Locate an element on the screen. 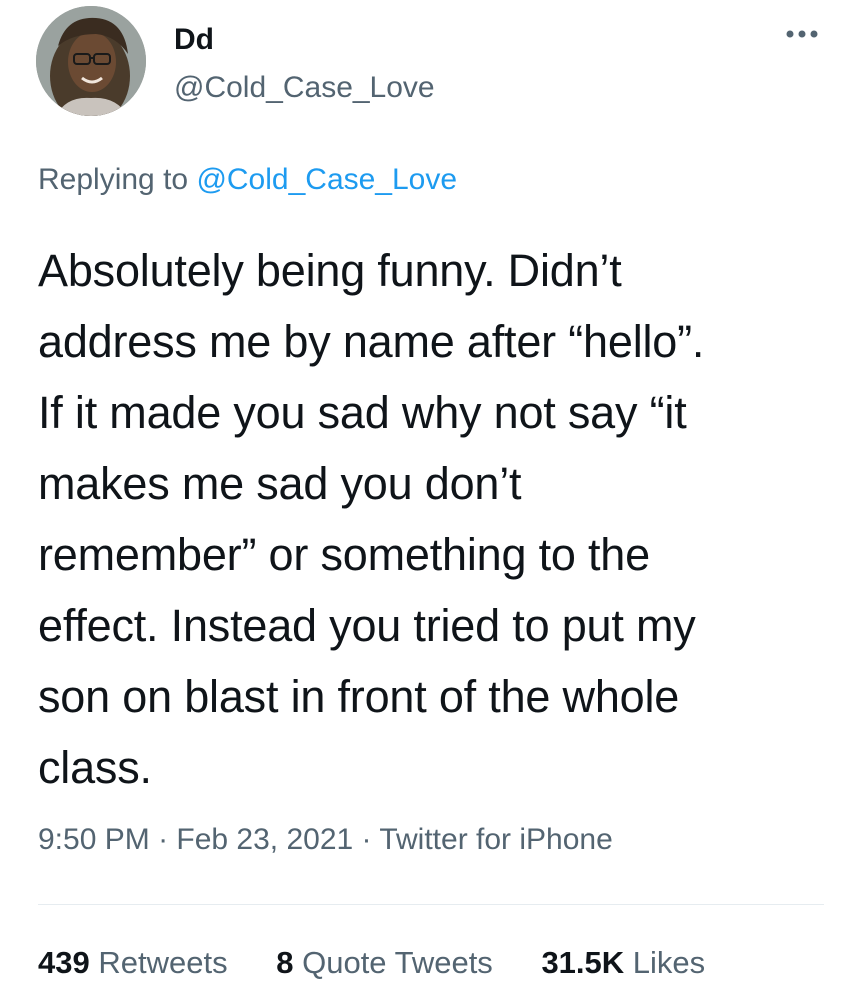  tweet-text-line: Absolutely being funny. Didn’t is located at coordinates (330, 270).